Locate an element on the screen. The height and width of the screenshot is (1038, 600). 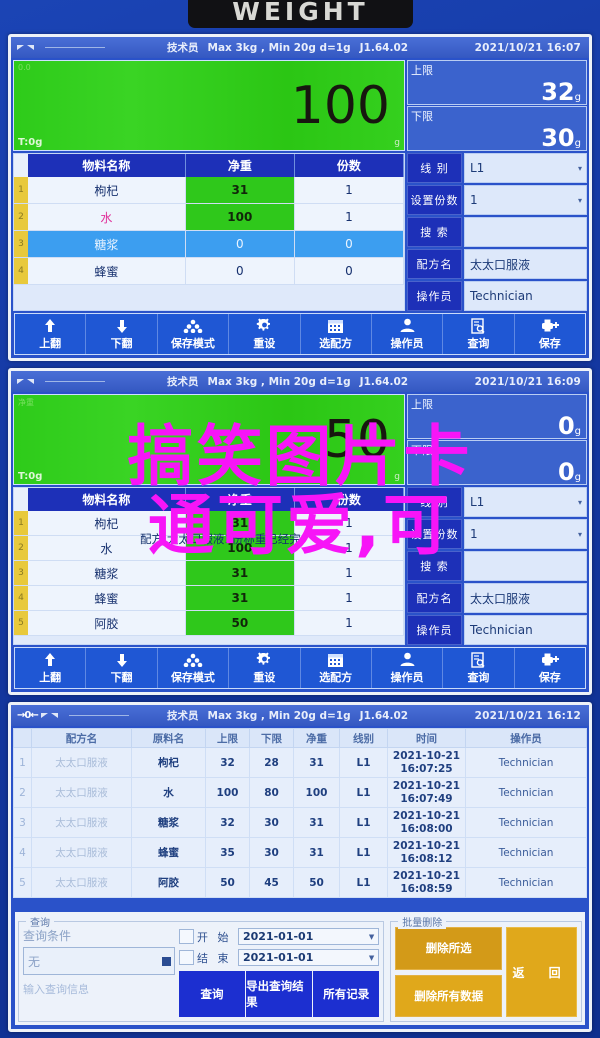
end-date-field: 2021-01-01 ▼ is located at coordinates (309, 957).